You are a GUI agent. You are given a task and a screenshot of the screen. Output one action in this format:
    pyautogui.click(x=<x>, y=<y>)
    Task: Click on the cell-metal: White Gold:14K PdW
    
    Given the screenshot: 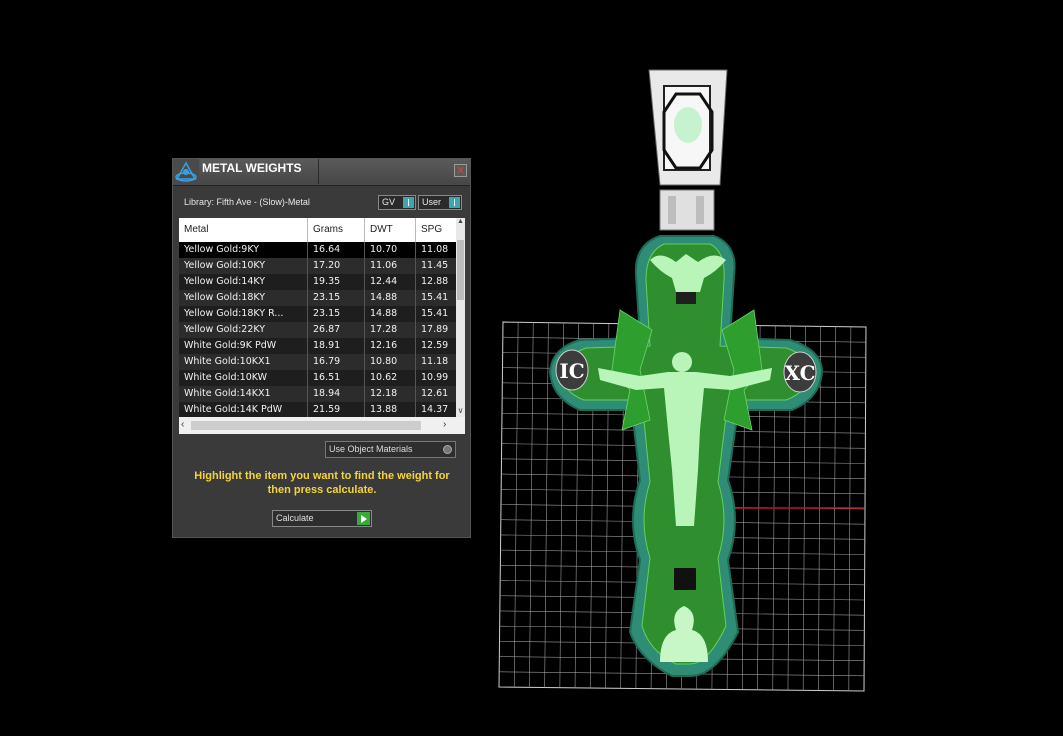 What is the action you would take?
    pyautogui.click(x=243, y=409)
    